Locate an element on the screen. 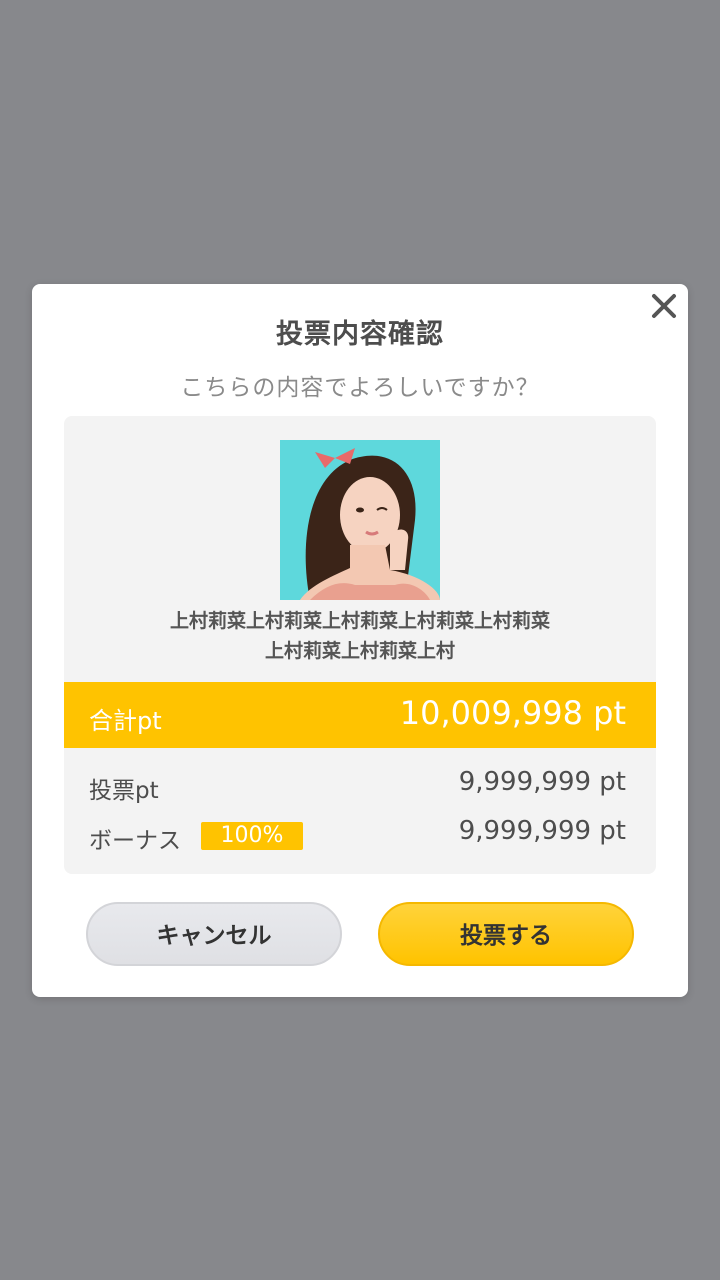  bonus-points-value: 9,999,999 pt is located at coordinates (542, 831).